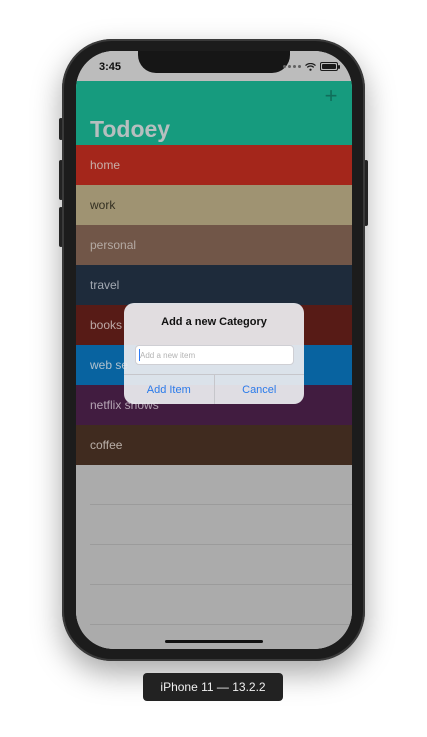 This screenshot has height=737, width=427. I want to click on alert-title: Add a new Category, so click(214, 322).